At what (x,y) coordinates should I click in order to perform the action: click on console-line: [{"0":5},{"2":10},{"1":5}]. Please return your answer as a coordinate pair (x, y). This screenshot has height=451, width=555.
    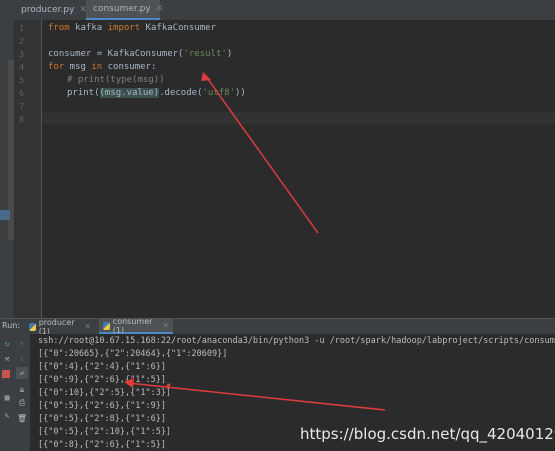
    Looking at the image, I should click on (105, 432).